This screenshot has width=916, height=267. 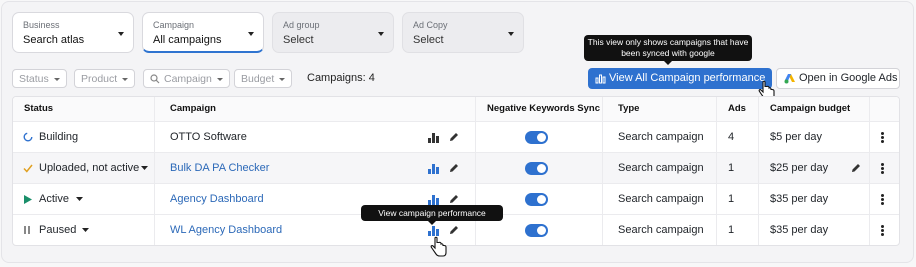 What do you see at coordinates (155, 79) in the screenshot?
I see `search-icon` at bounding box center [155, 79].